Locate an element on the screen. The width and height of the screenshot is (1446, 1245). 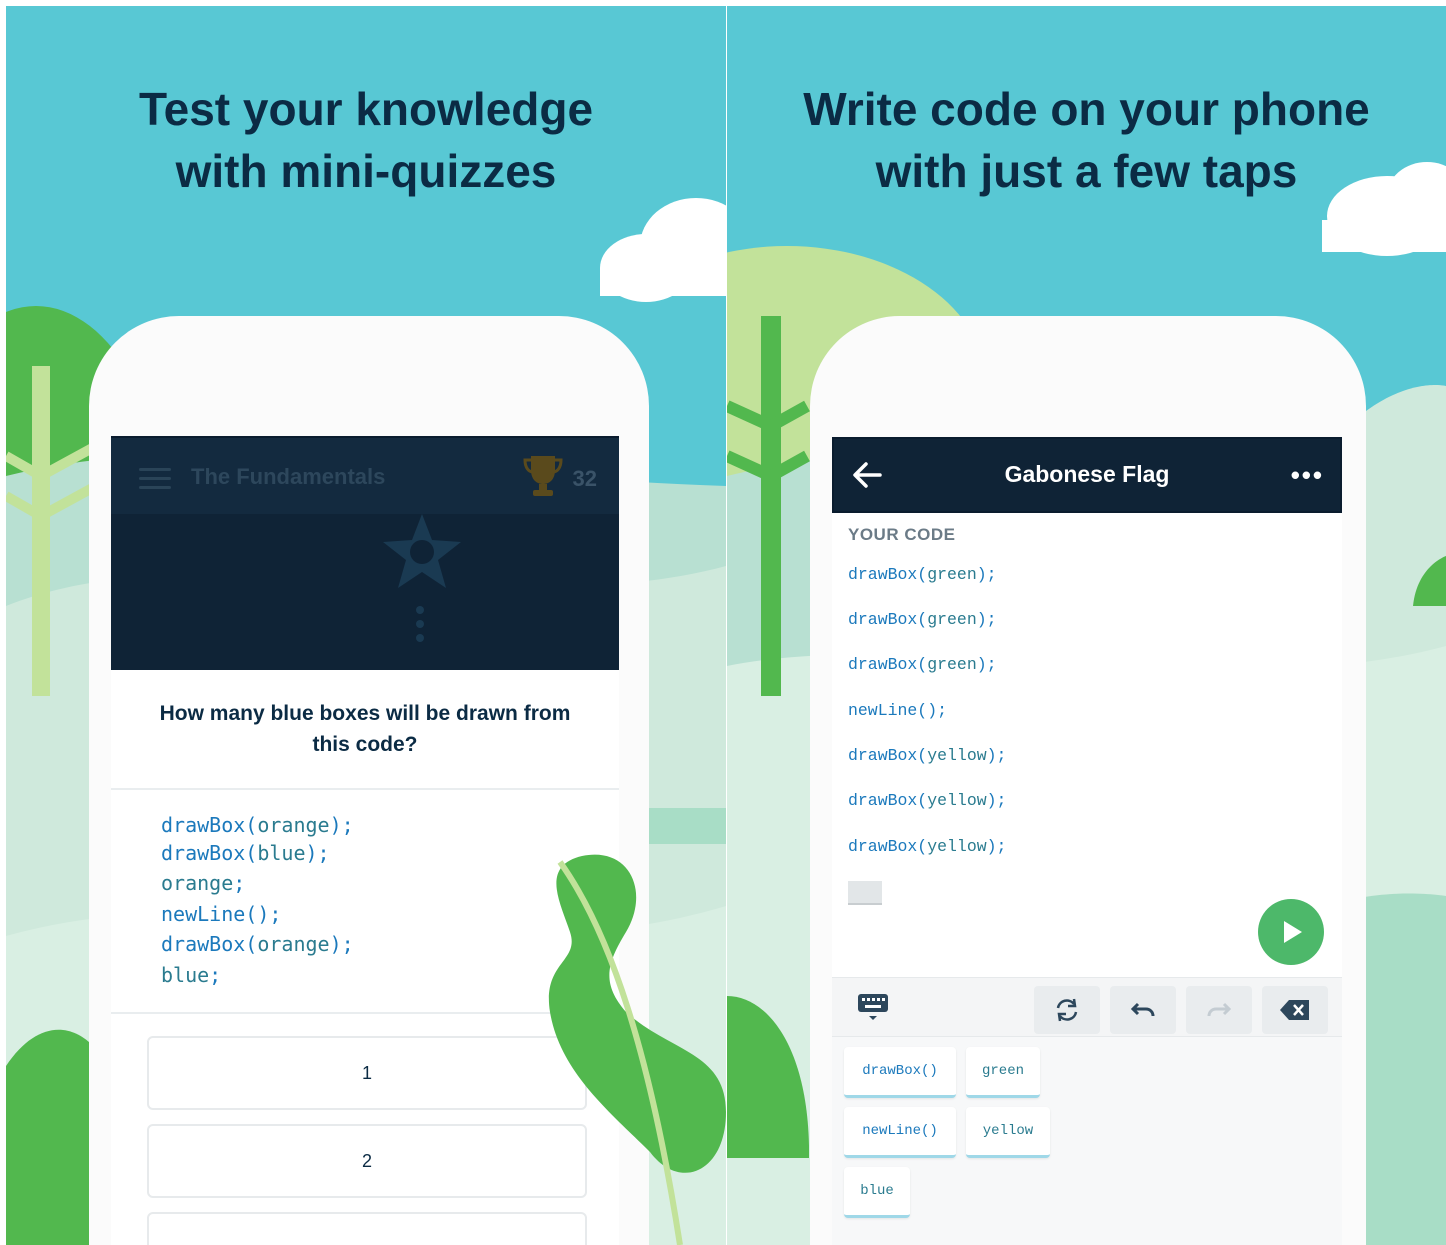
keyboard-icon is located at coordinates (873, 1007).